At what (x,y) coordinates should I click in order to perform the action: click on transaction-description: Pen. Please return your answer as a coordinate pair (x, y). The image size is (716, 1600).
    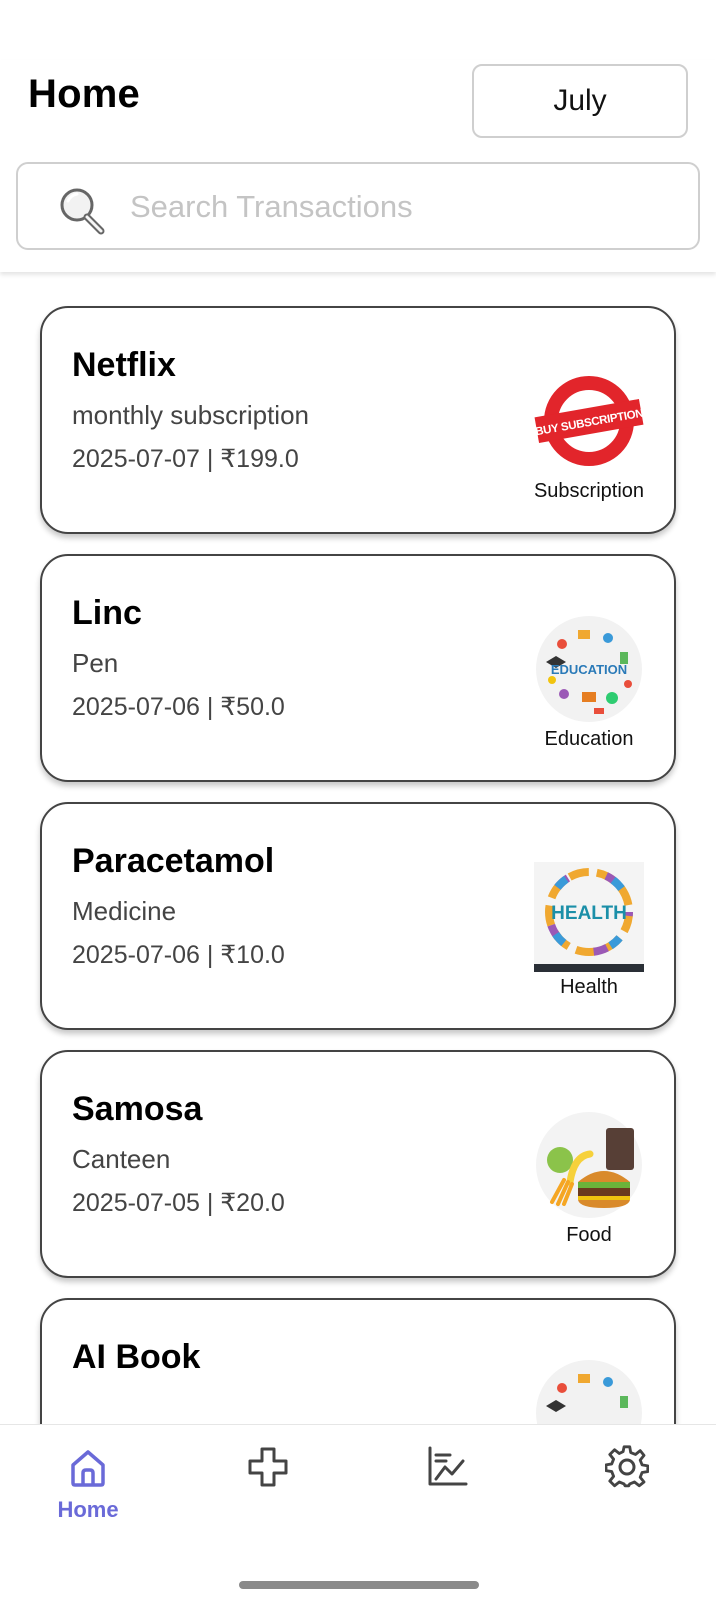
    Looking at the image, I should click on (95, 663).